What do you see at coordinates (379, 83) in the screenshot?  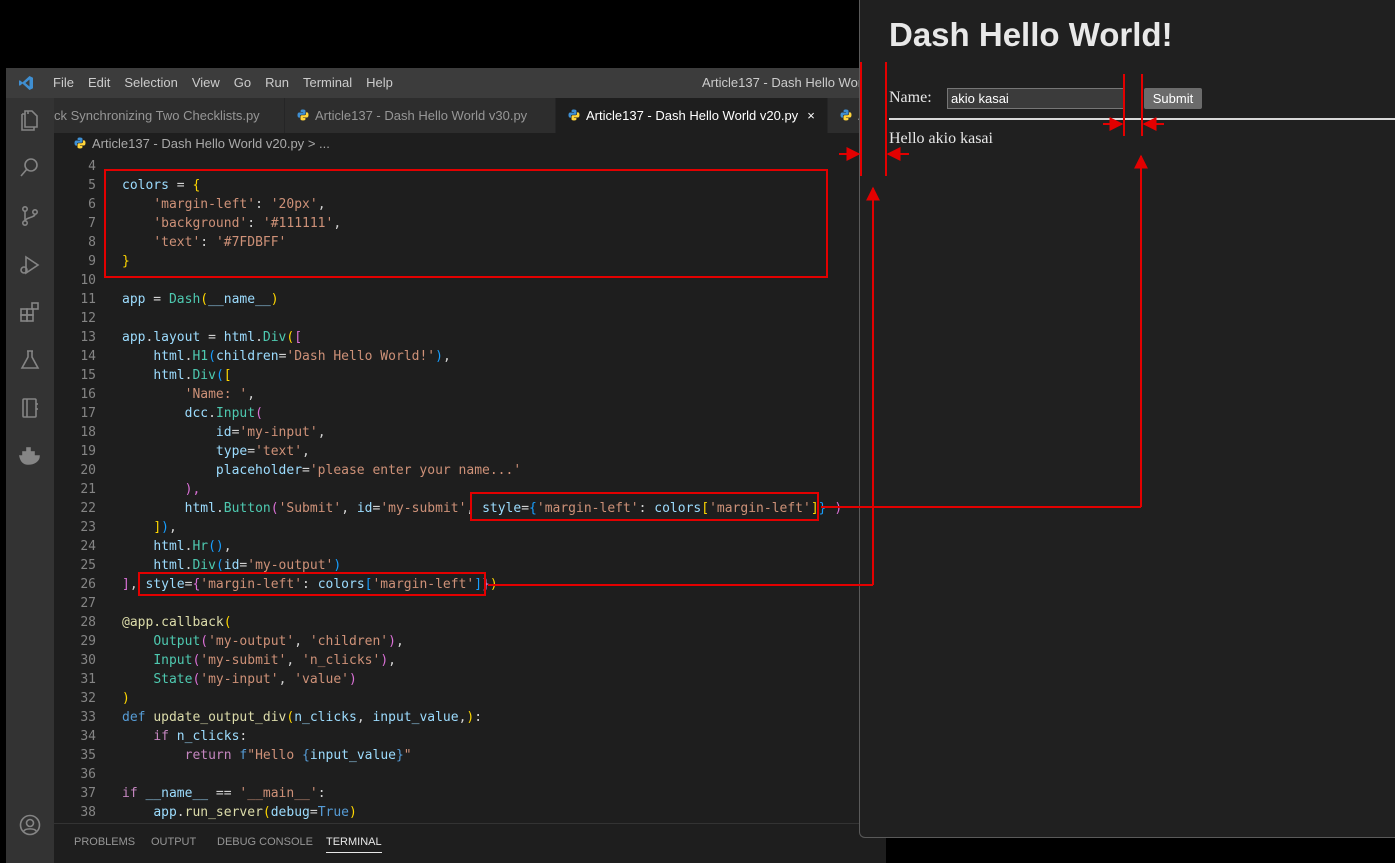 I see `menu-help: Help` at bounding box center [379, 83].